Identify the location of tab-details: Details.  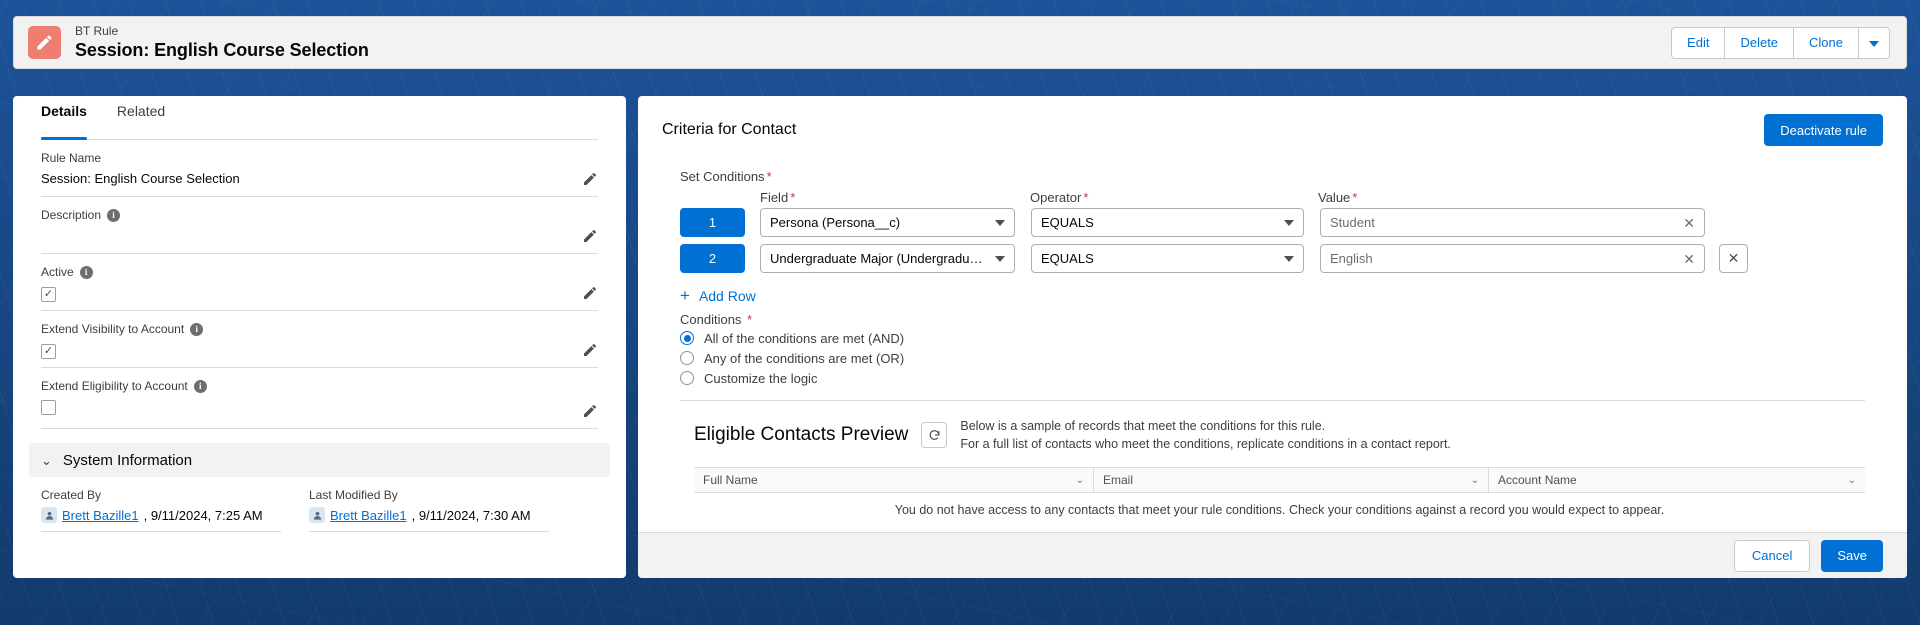
(72, 121).